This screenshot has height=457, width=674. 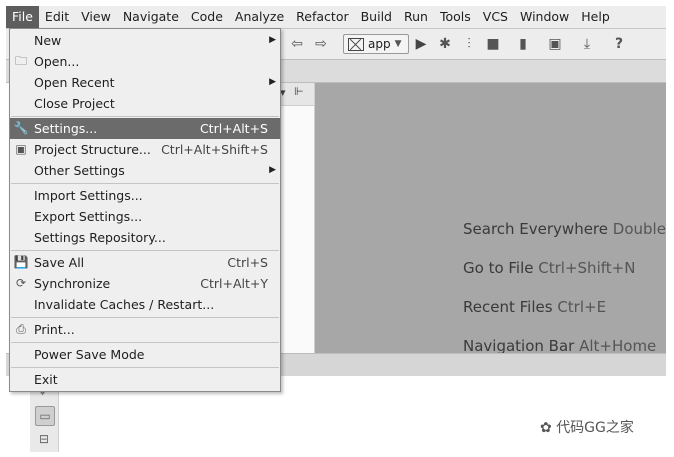 What do you see at coordinates (544, 17) in the screenshot?
I see `menu-window: Window` at bounding box center [544, 17].